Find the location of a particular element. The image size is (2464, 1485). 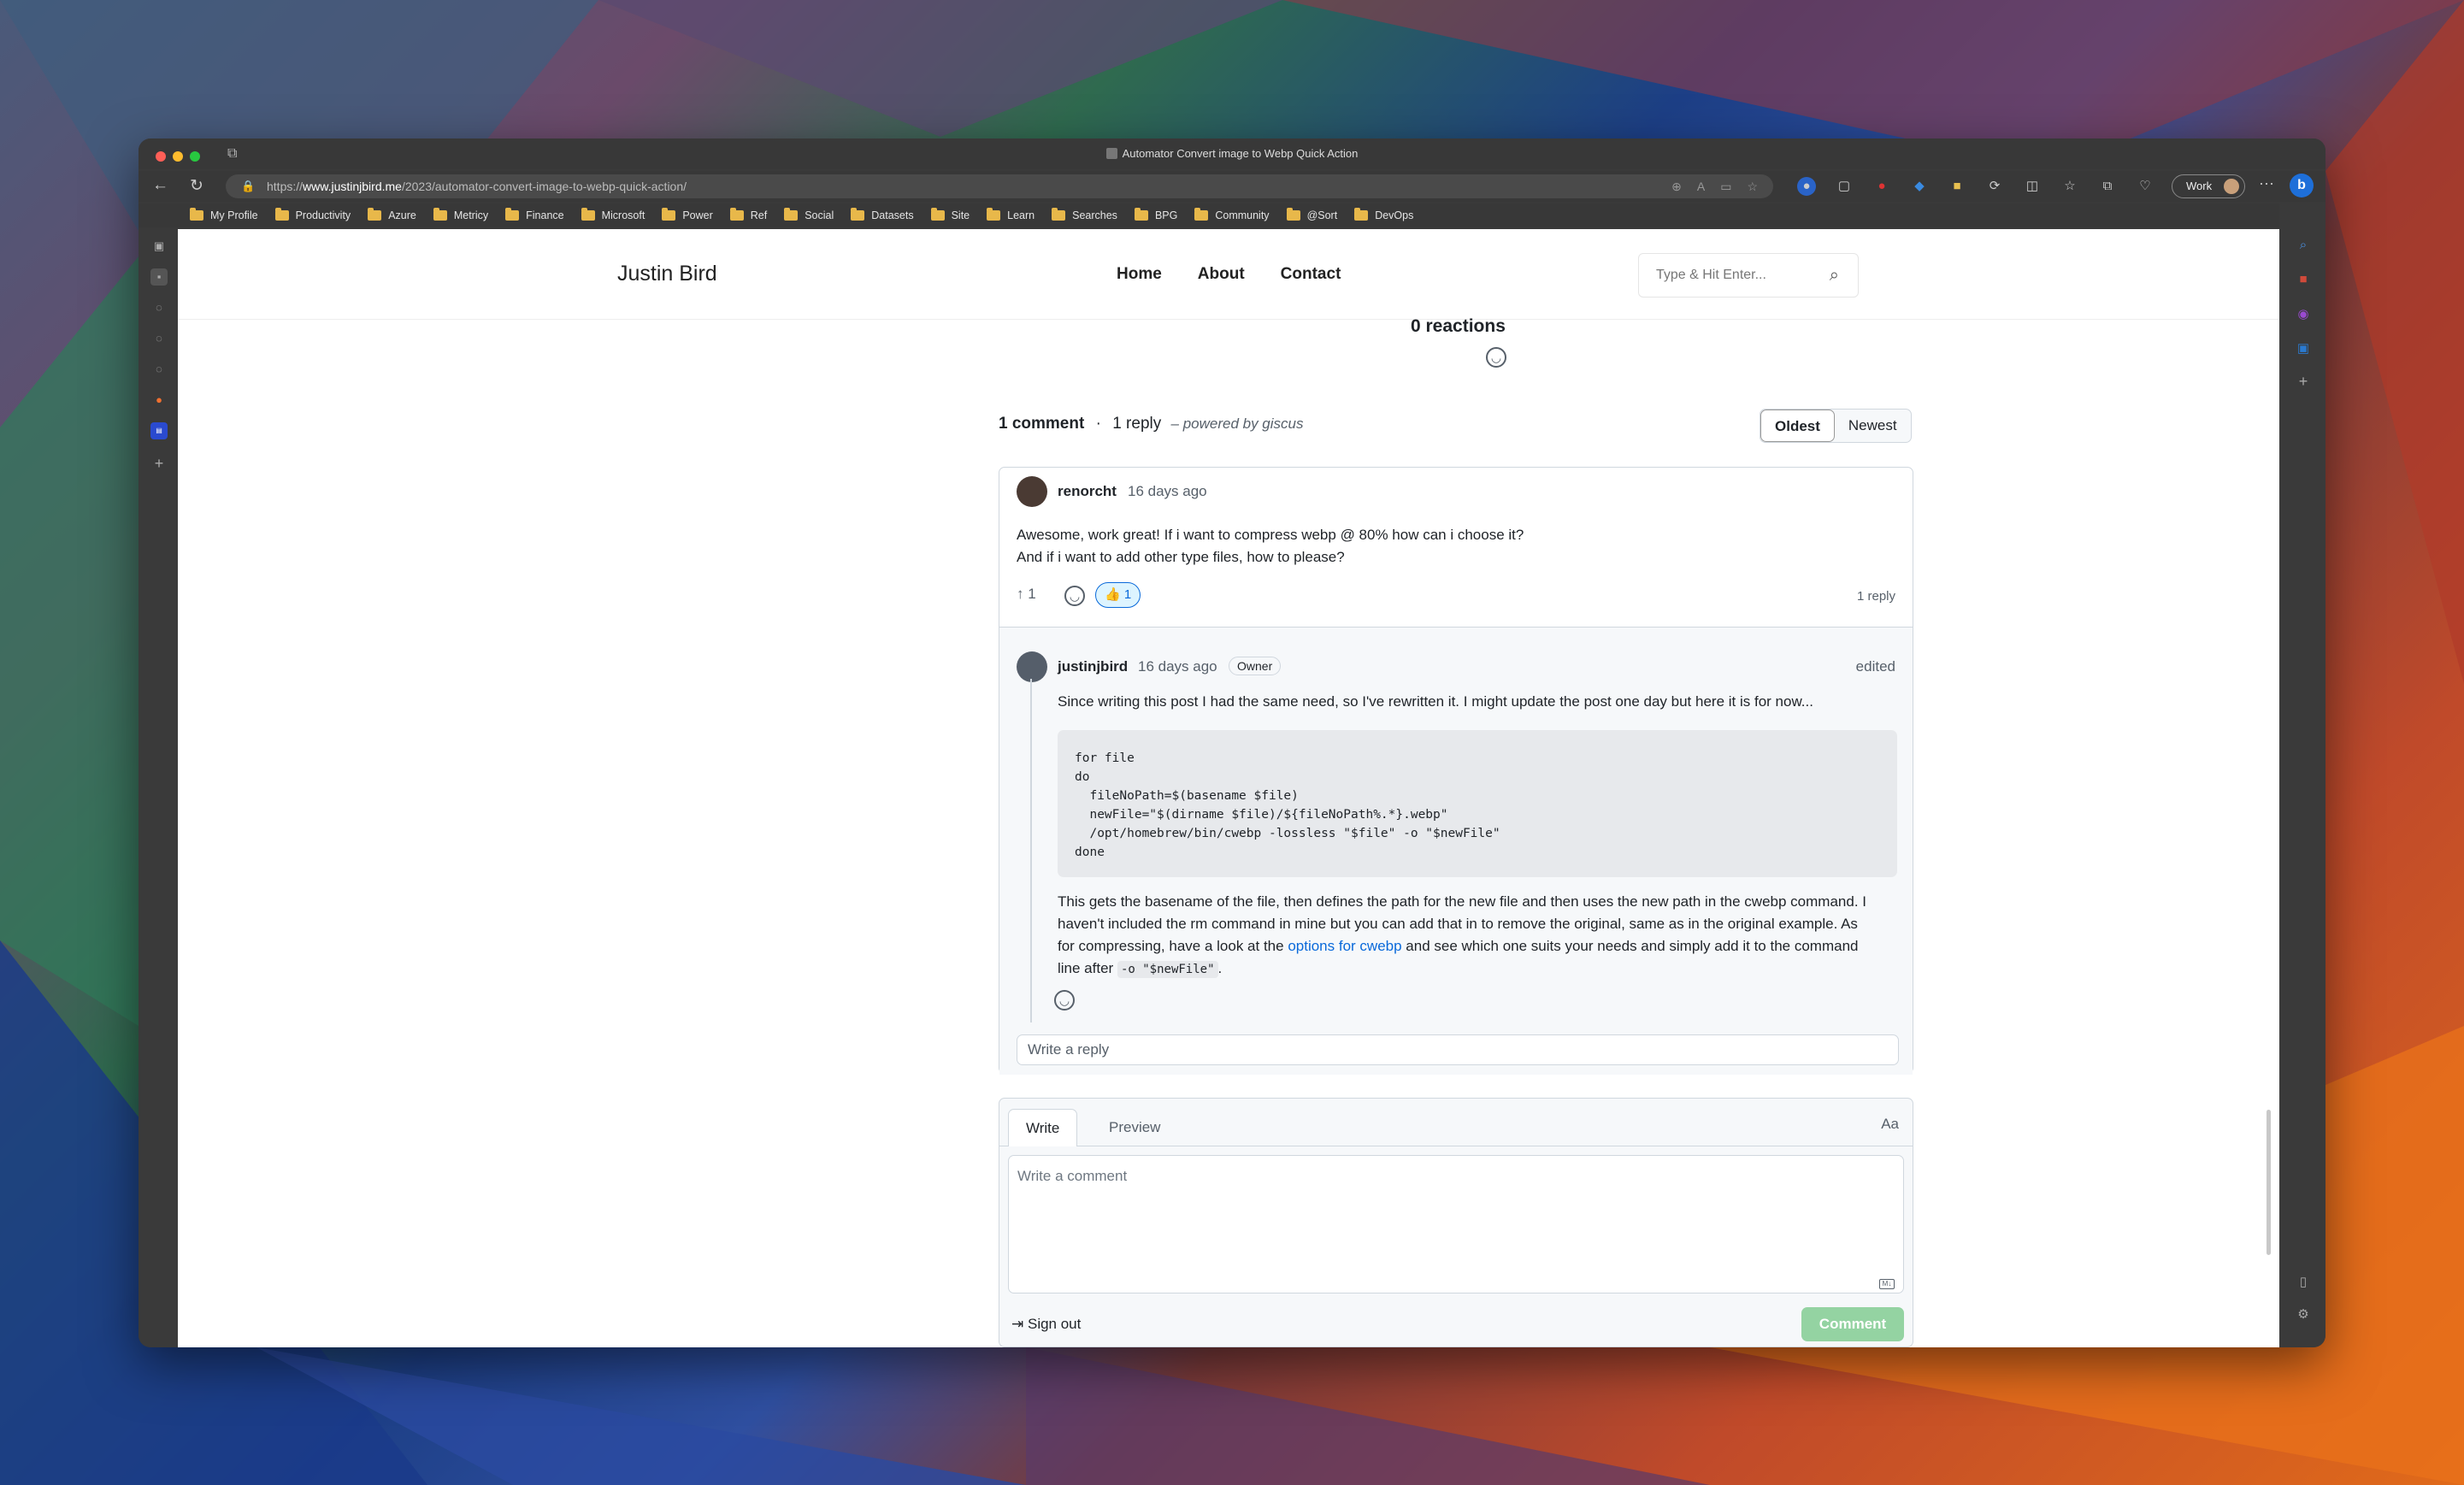

bookmark-item: My Profile is located at coordinates (224, 215).